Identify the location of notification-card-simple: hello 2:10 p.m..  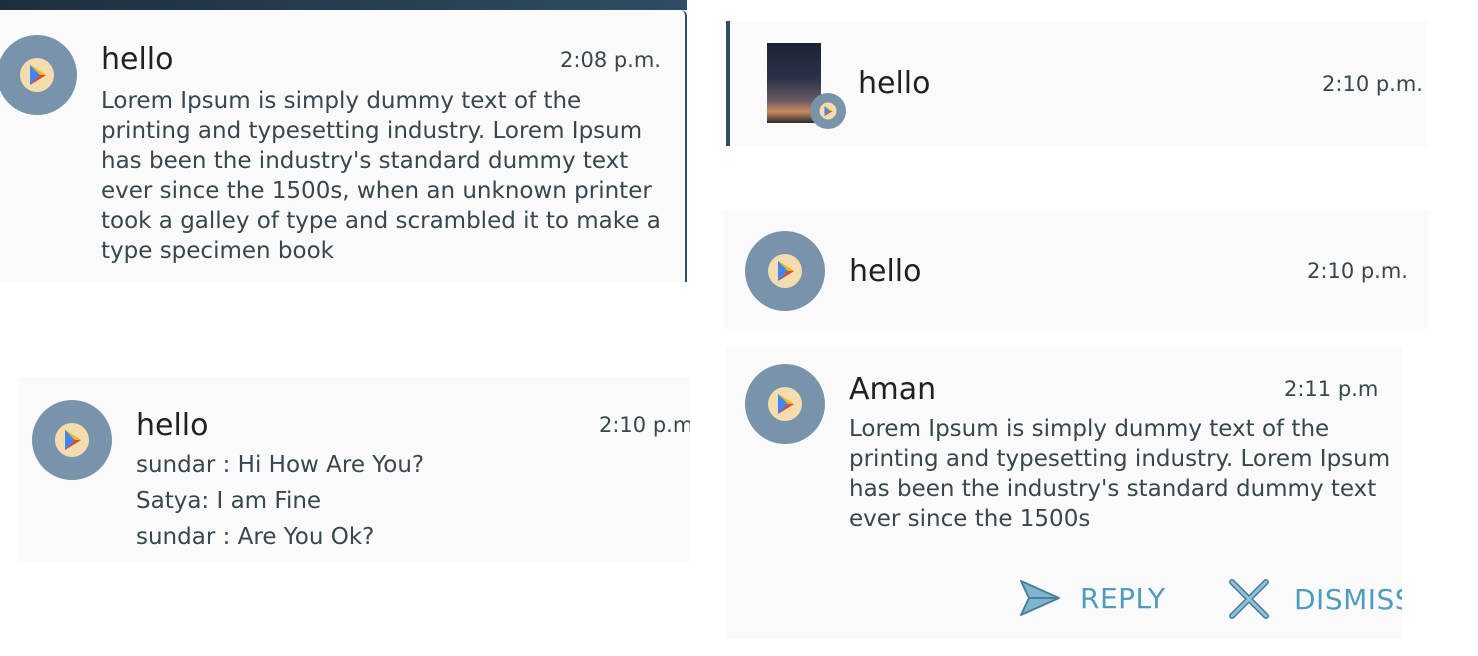
(1076, 269).